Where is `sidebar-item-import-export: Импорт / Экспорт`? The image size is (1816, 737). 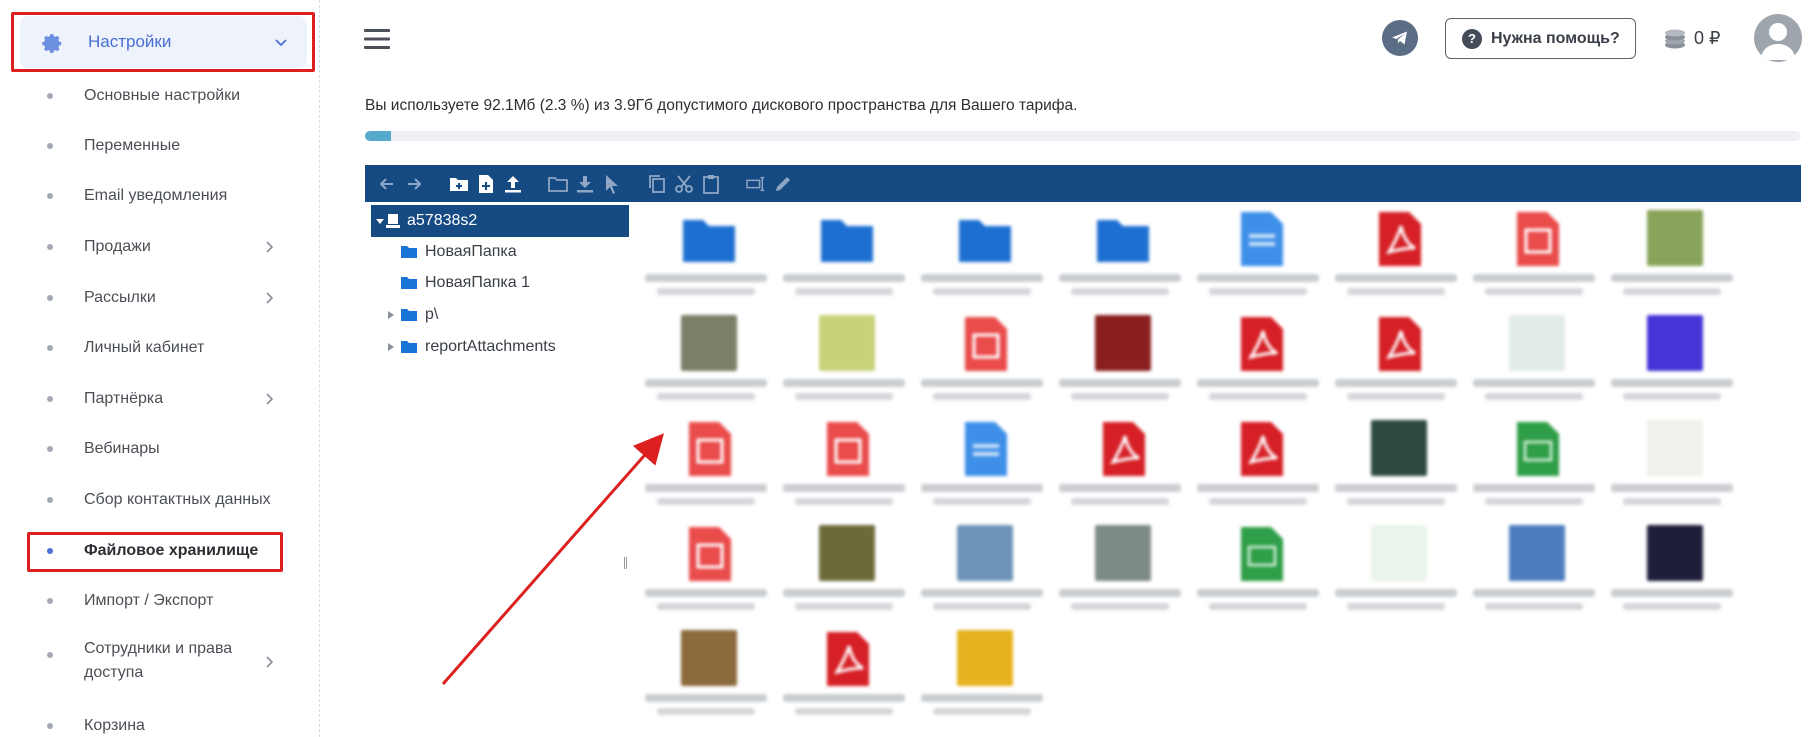
sidebar-item-import-export: Импорт / Экспорт is located at coordinates (159, 601).